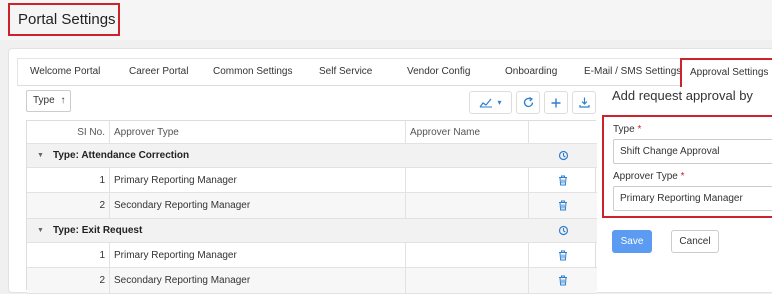  Describe the element at coordinates (726, 72) in the screenshot. I see `tab-approval-settings: Approval Settings` at that location.